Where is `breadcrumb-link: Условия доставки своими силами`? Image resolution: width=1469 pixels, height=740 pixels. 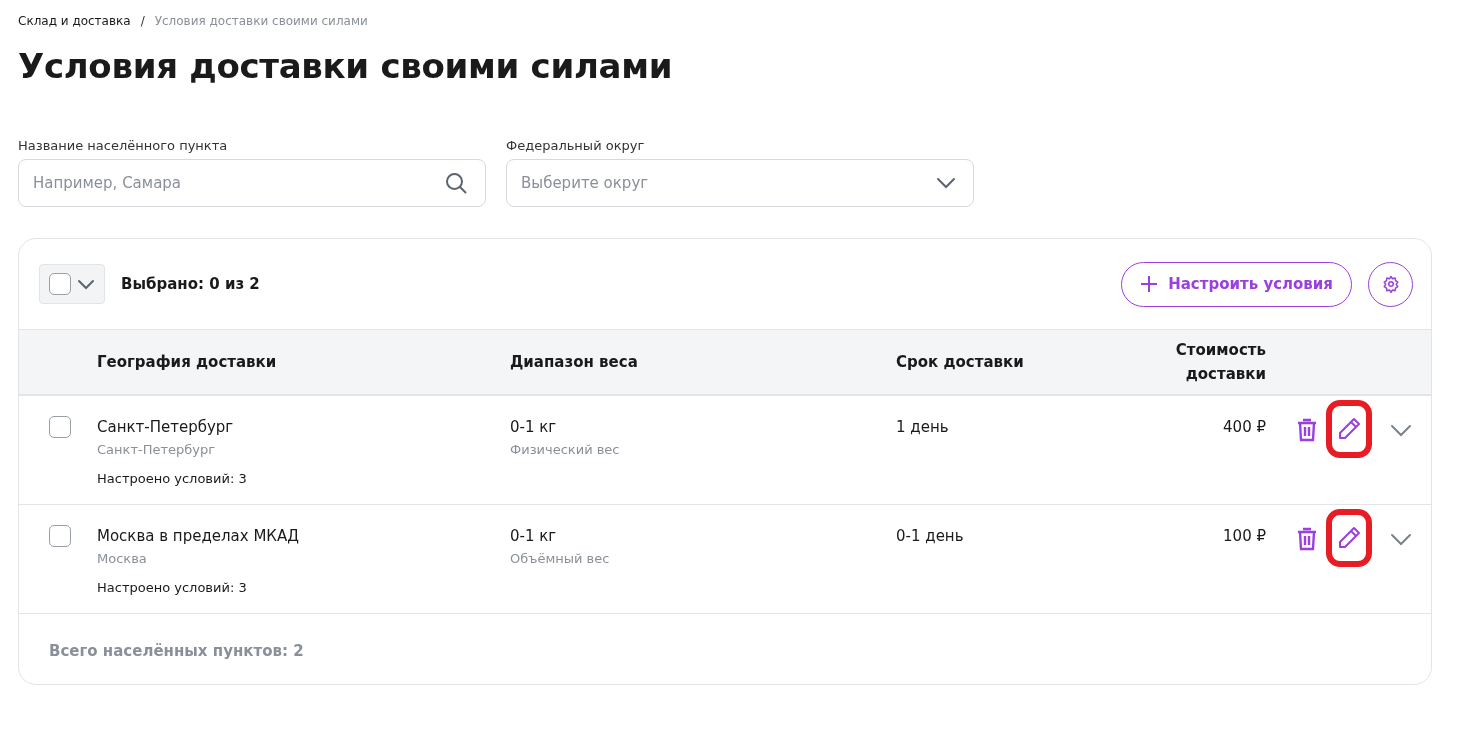
breadcrumb-link: Условия доставки своими силами is located at coordinates (261, 21).